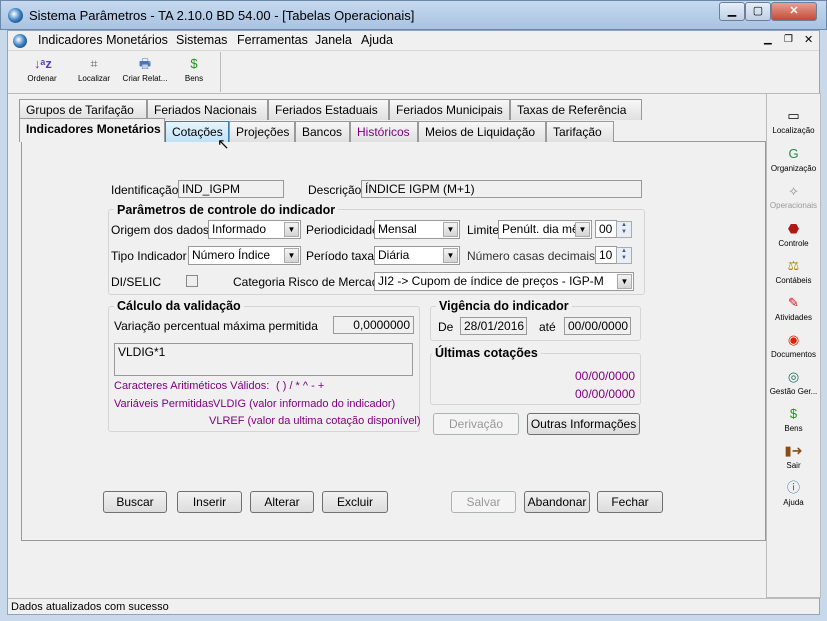 The image size is (827, 621). I want to click on mouse-cursor-icon: ↖, so click(223, 144).